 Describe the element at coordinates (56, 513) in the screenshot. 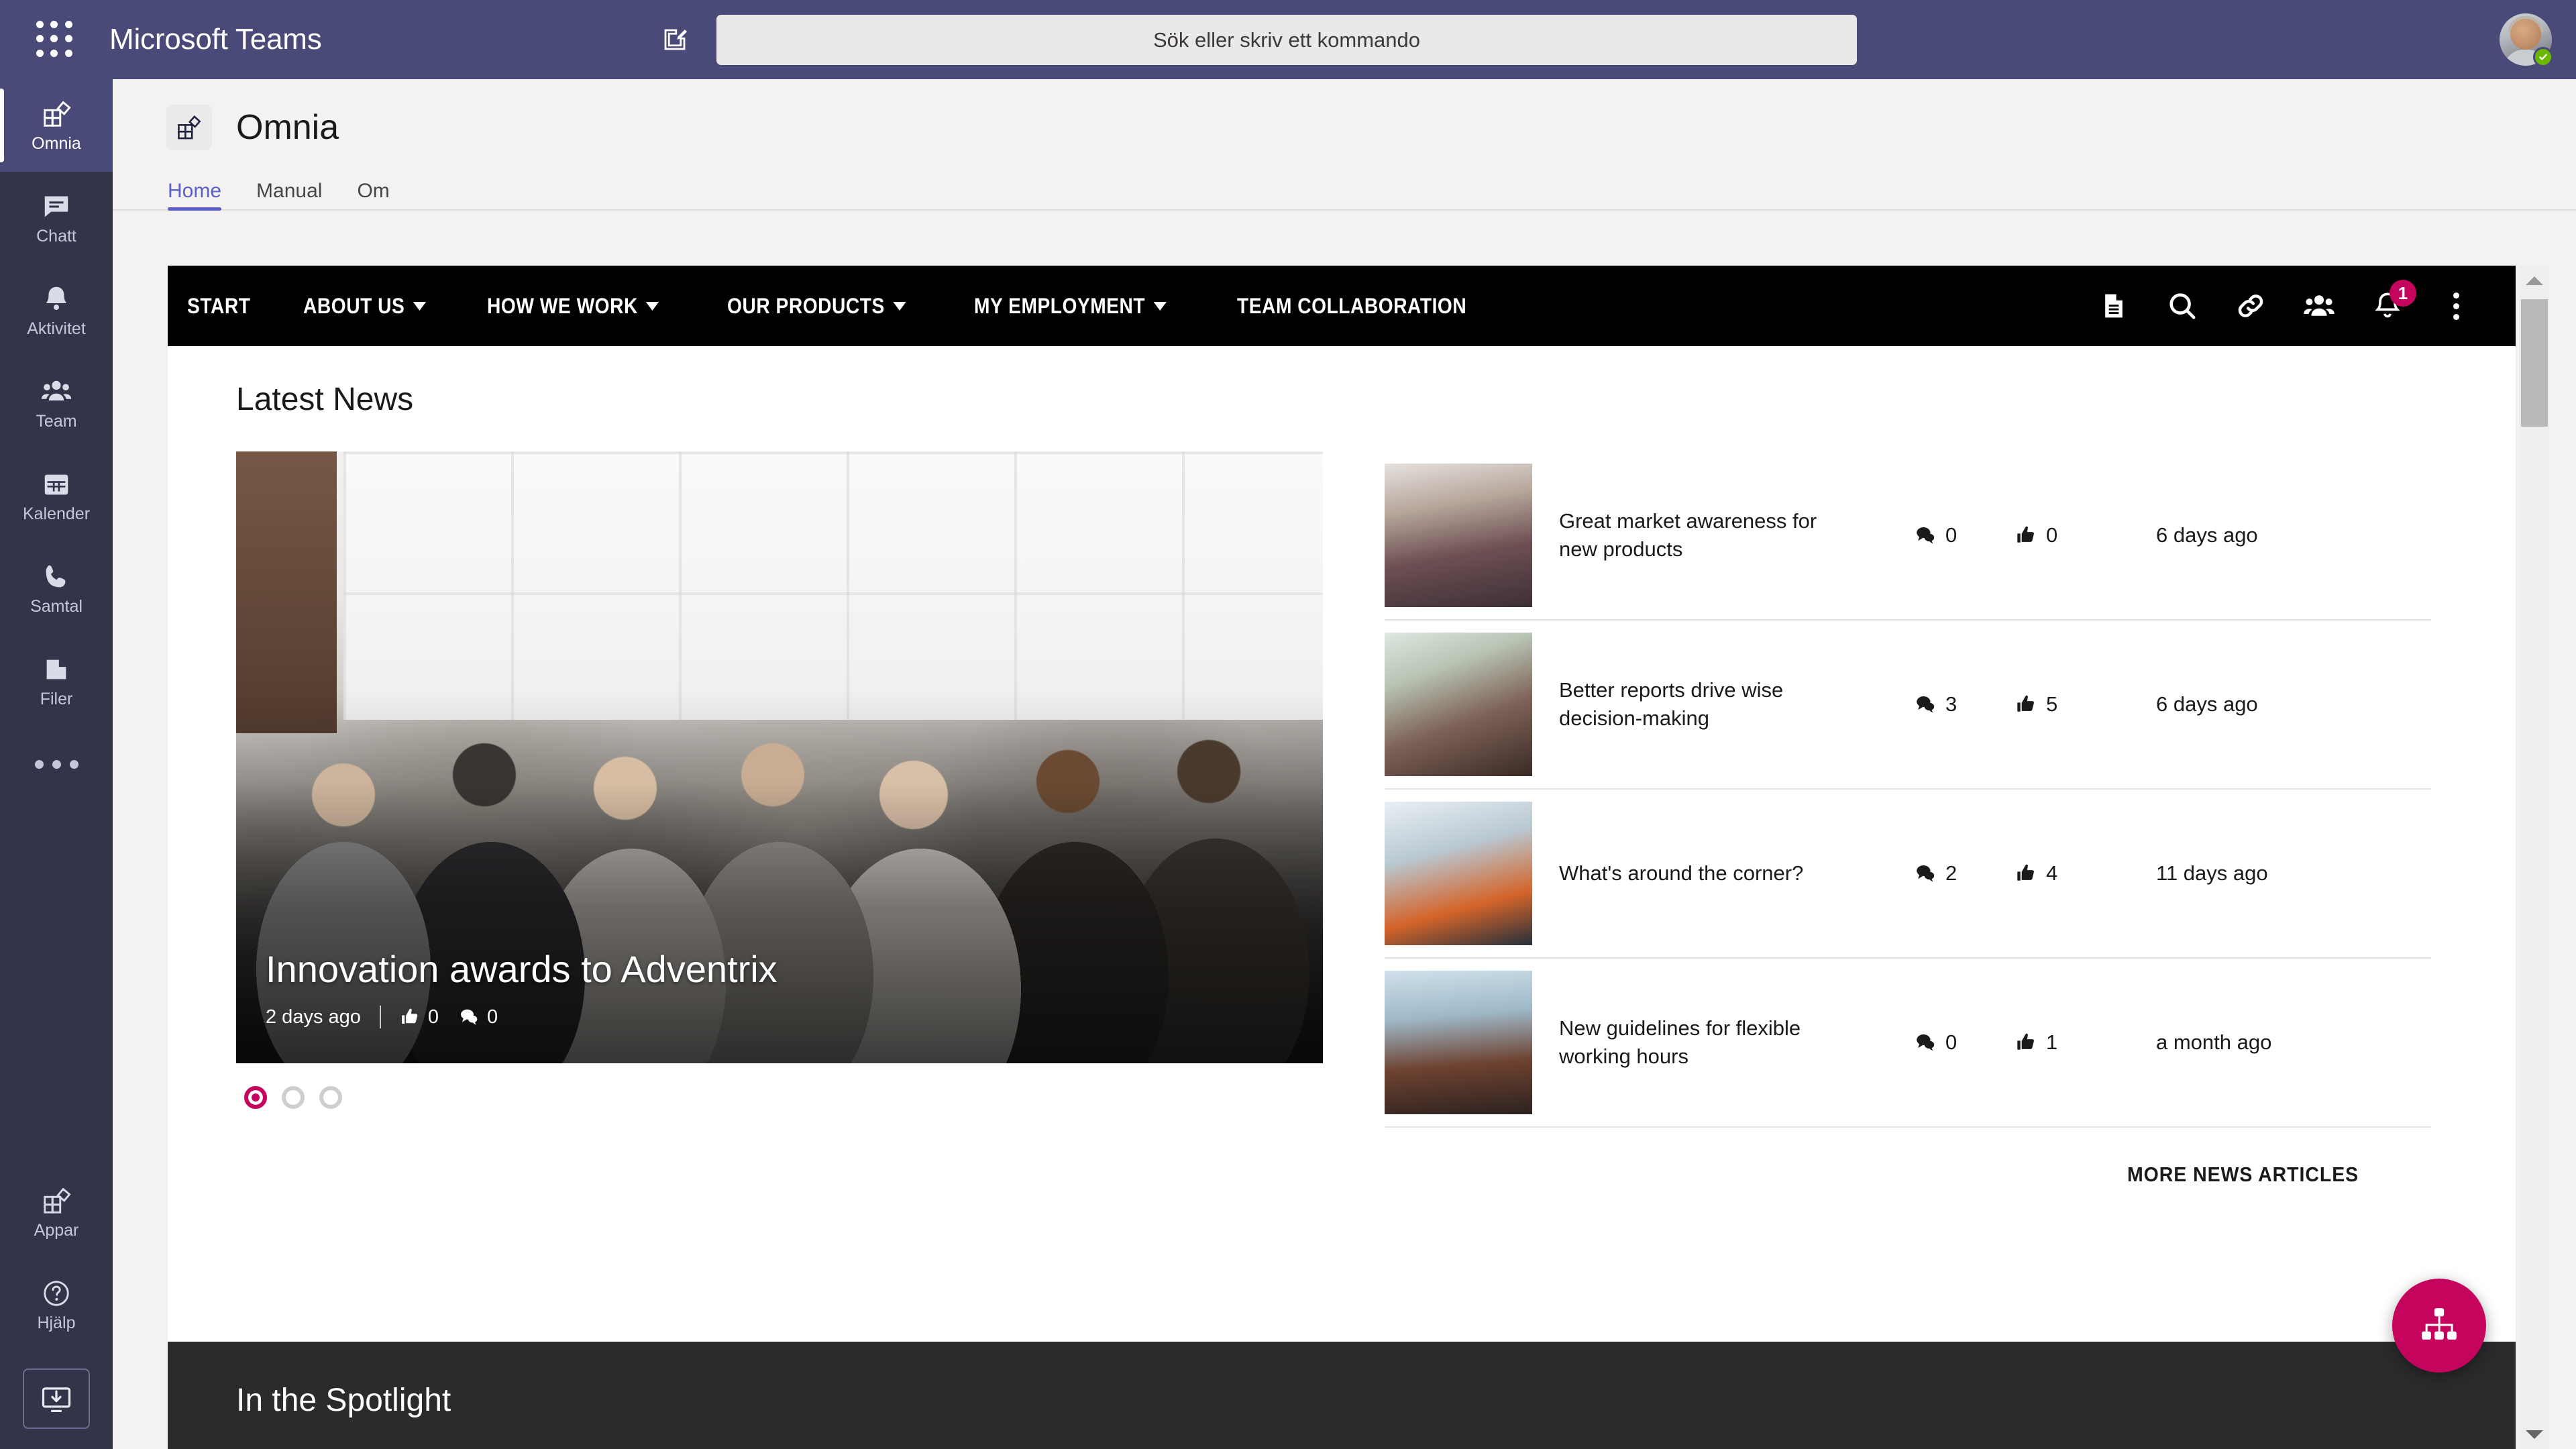

I see `sidebar-item-label: Kalender` at that location.